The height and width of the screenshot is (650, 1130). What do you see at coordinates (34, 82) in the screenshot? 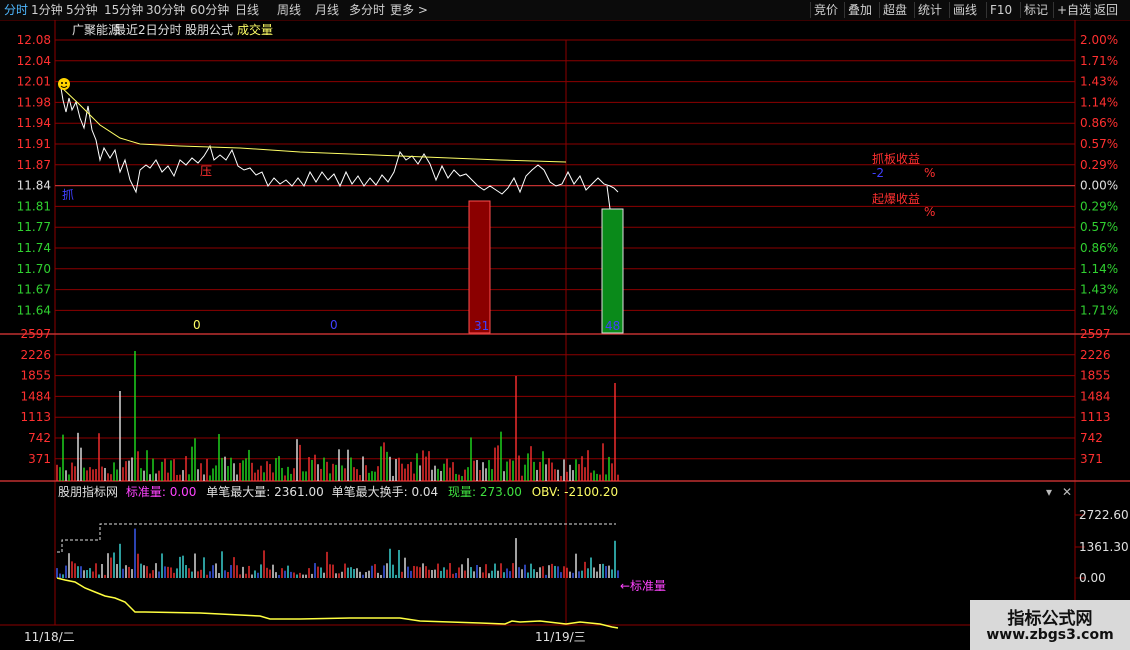
I see `price-tick-label: 12.01` at bounding box center [34, 82].